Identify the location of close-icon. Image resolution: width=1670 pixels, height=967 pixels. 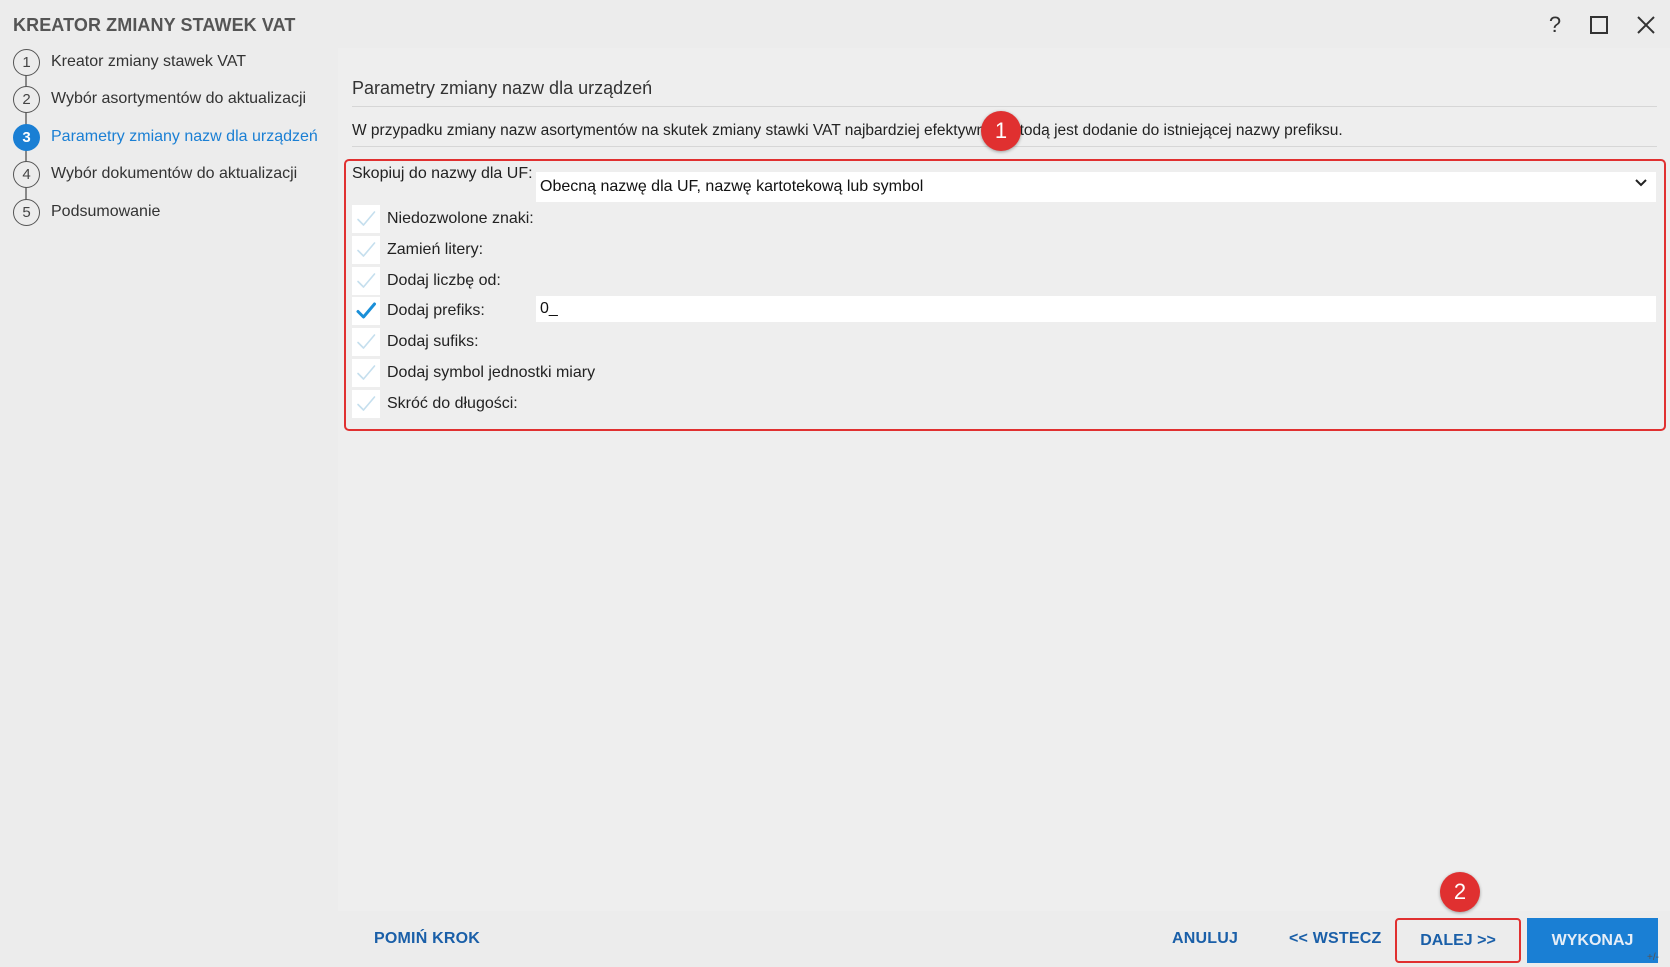
(1646, 25).